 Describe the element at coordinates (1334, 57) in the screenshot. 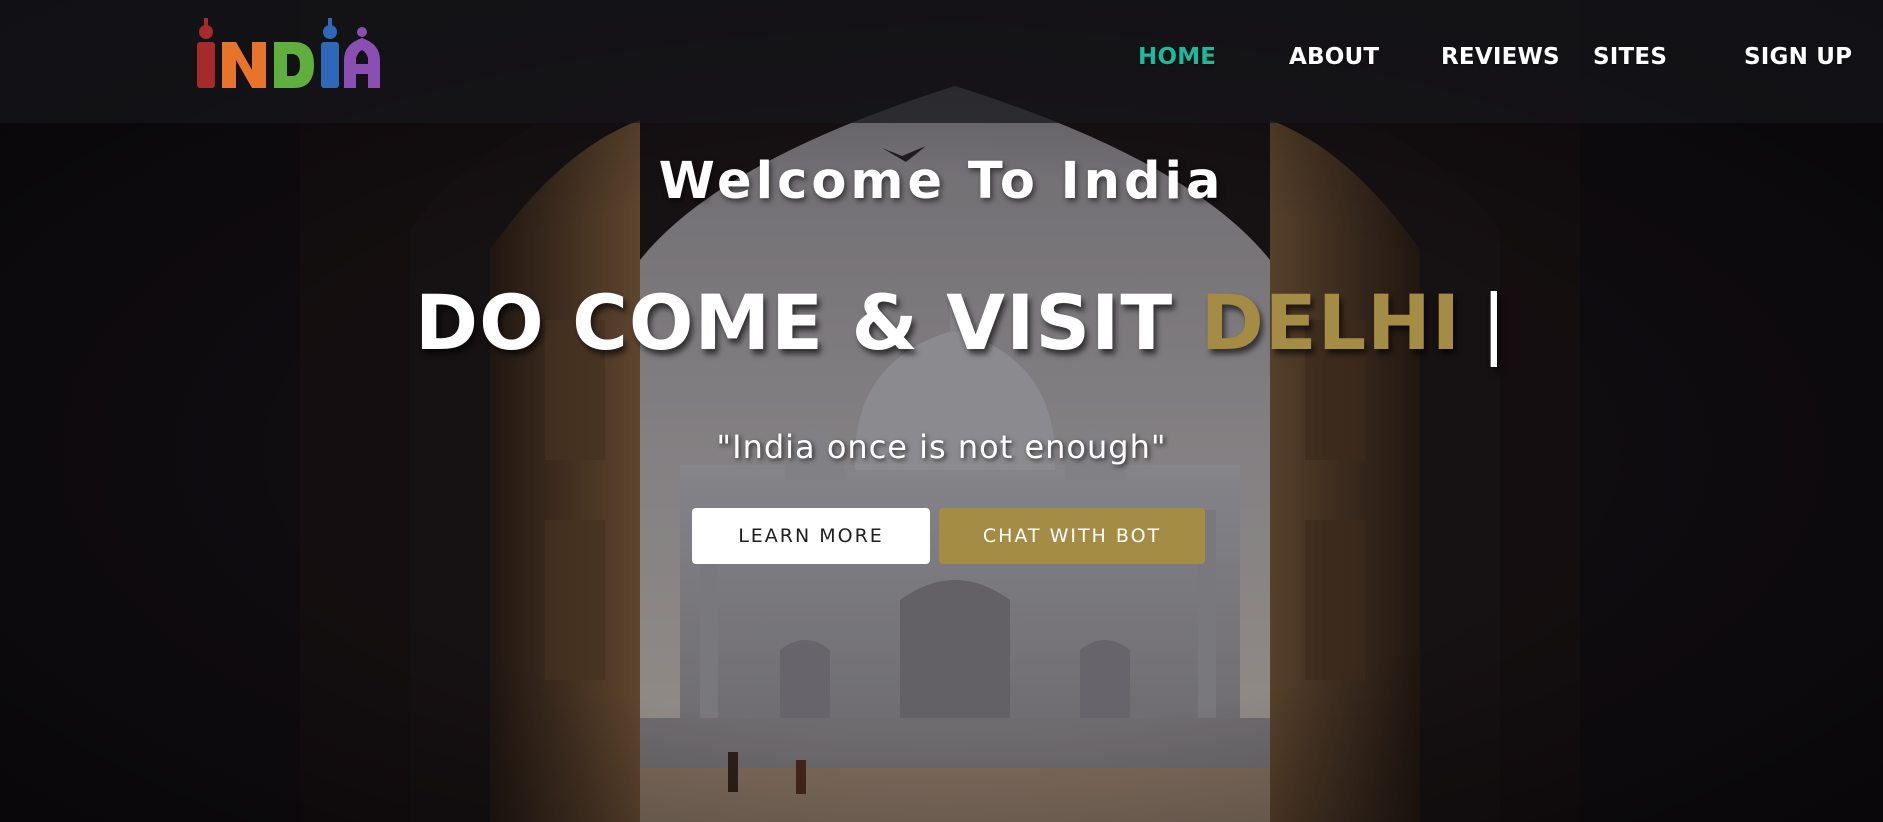

I see `nav-about-link: ABOUT` at that location.